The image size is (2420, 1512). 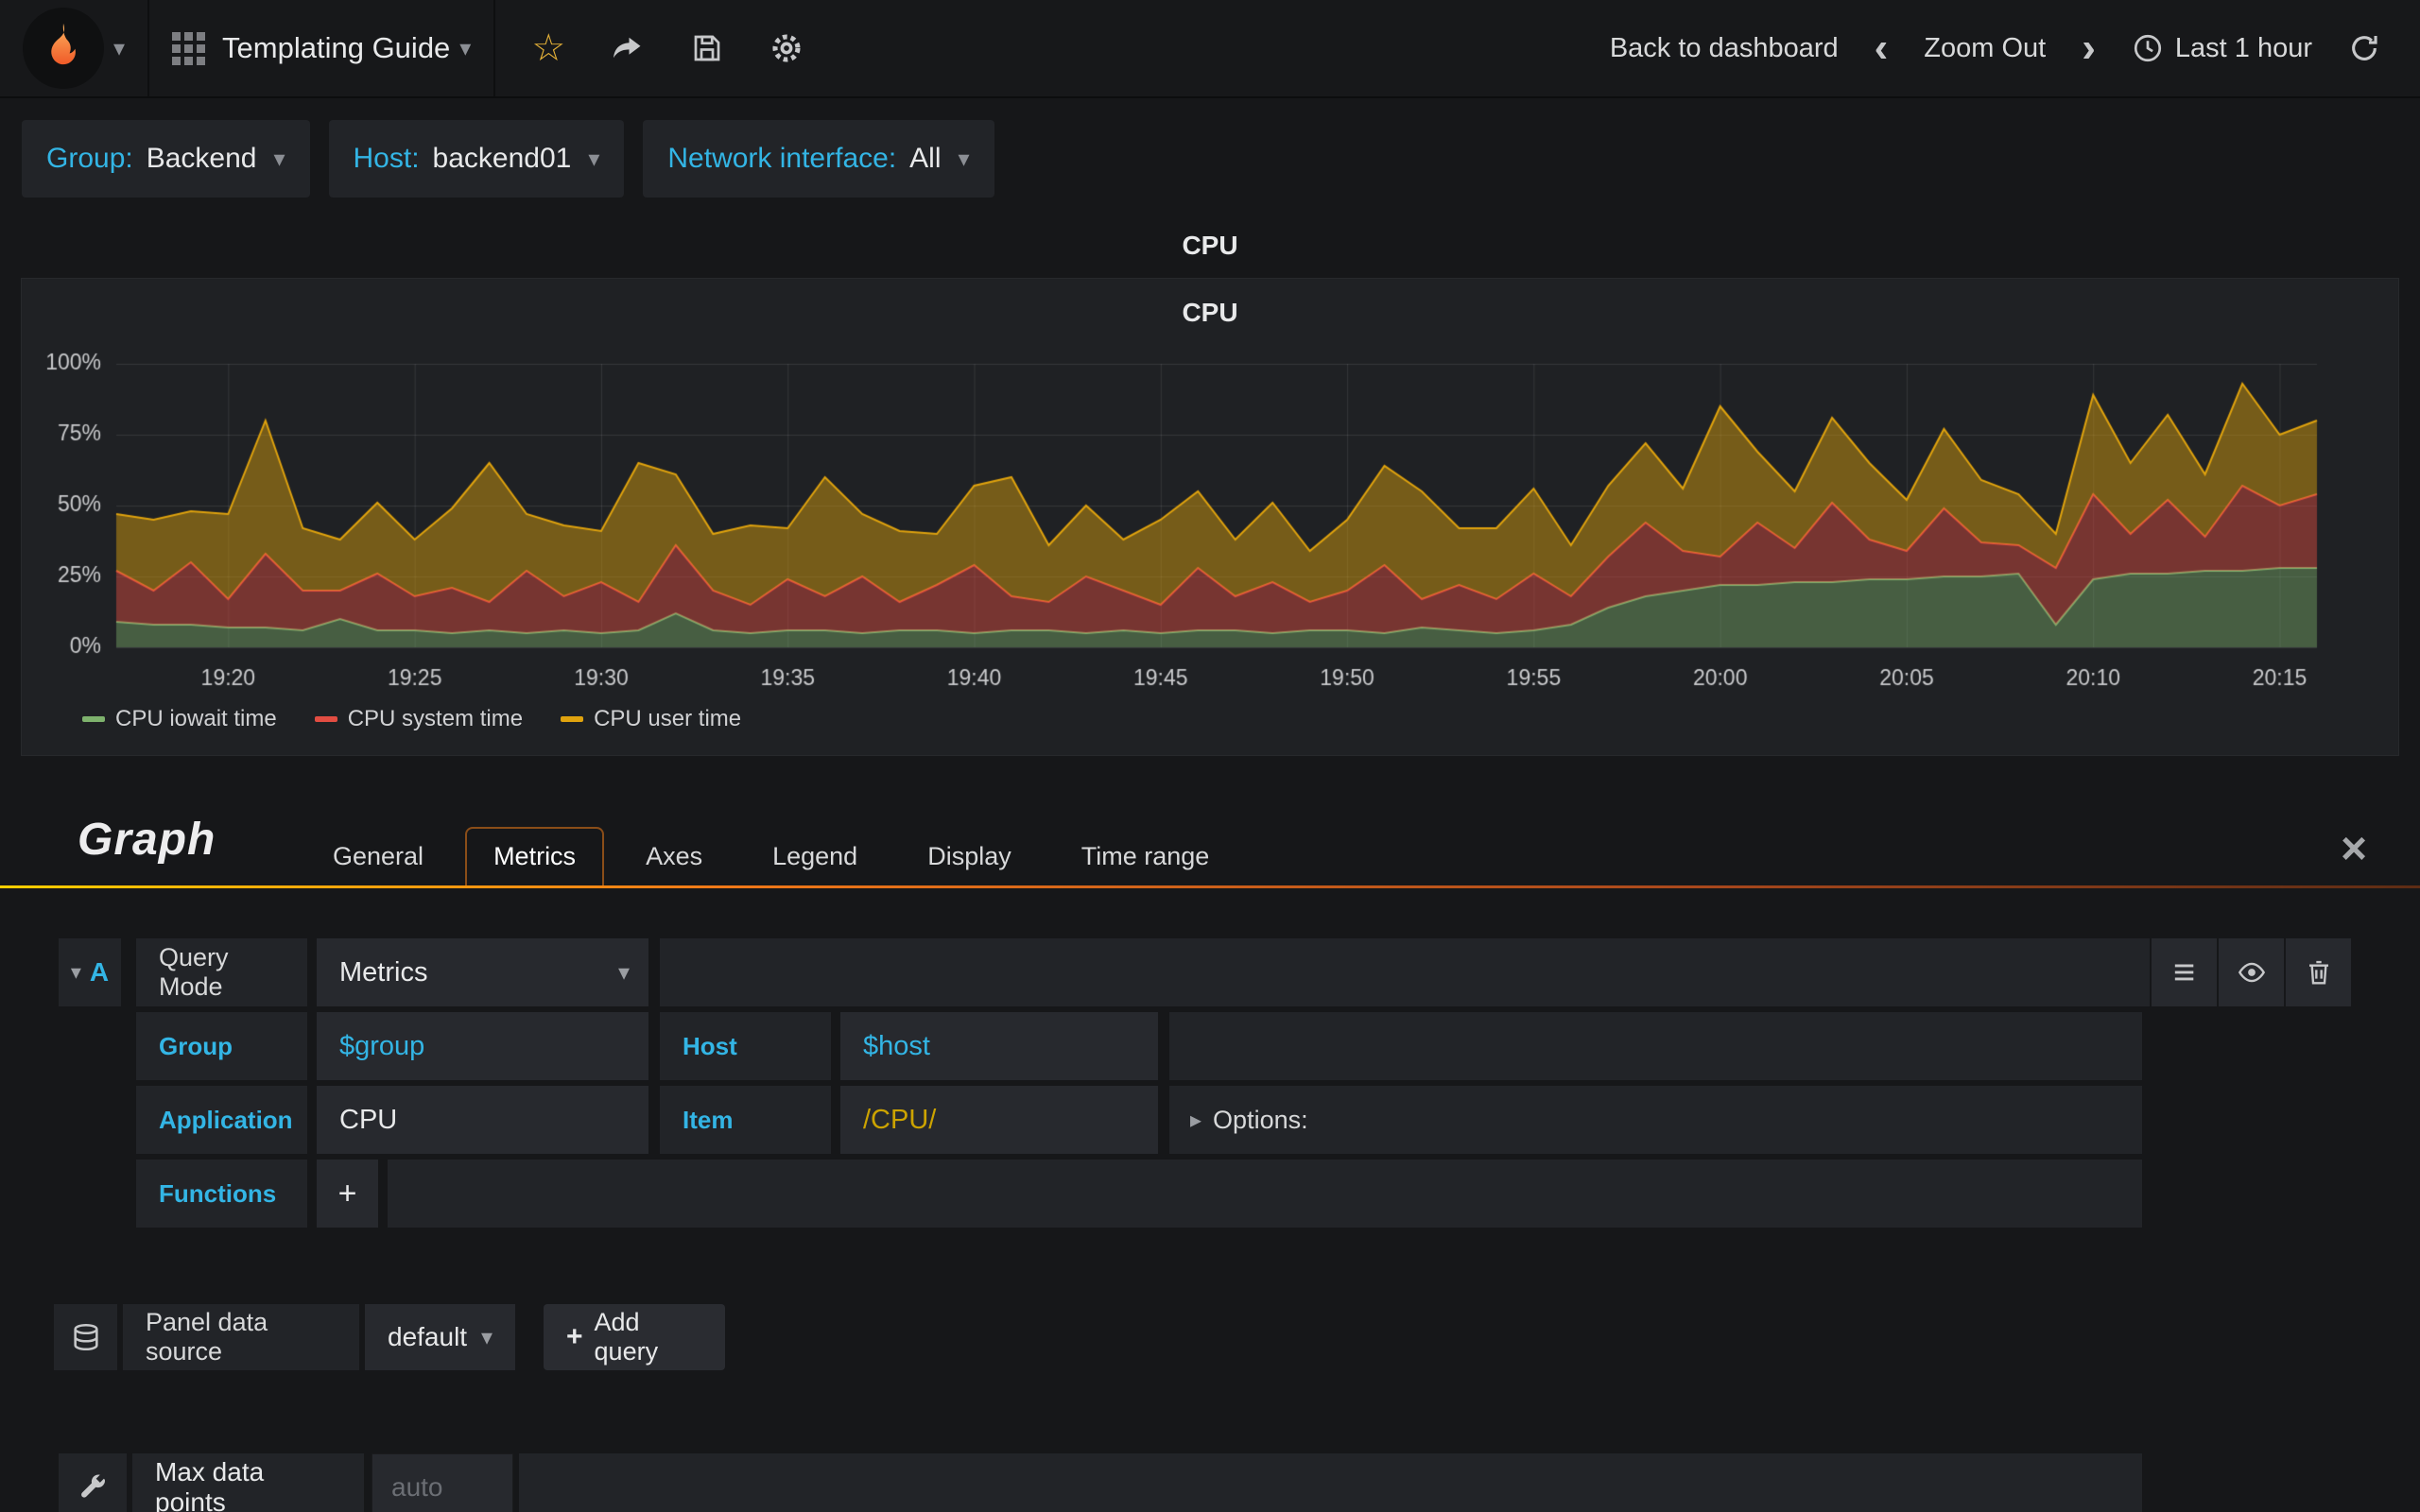 I want to click on query-menu-button: ≡, so click(x=2184, y=972).